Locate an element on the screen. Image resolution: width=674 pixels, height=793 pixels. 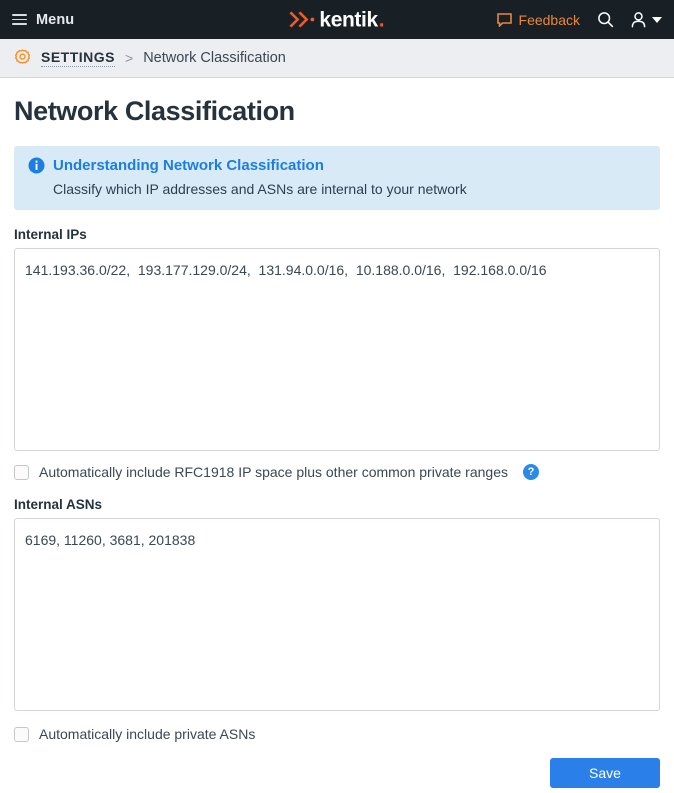
hamburger-icon is located at coordinates (19, 19).